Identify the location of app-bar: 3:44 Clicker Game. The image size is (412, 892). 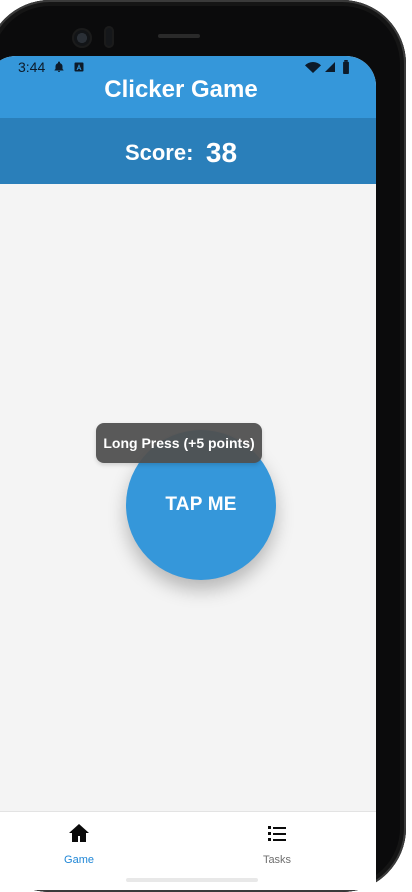
(188, 87).